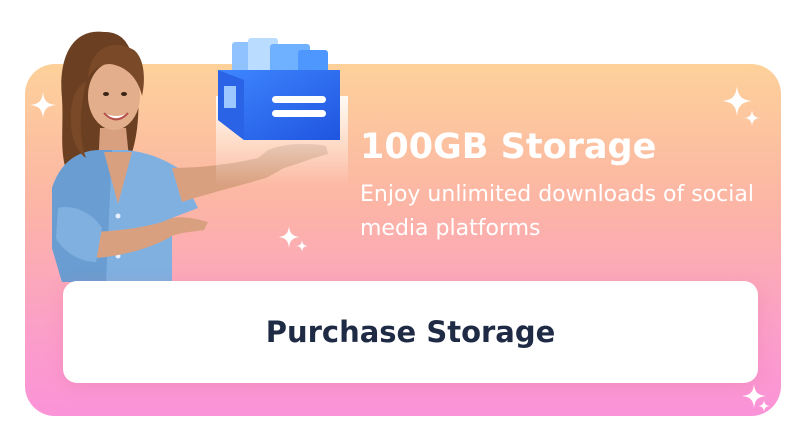 This screenshot has width=804, height=444. What do you see at coordinates (282, 111) in the screenshot?
I see `storage-box-icon` at bounding box center [282, 111].